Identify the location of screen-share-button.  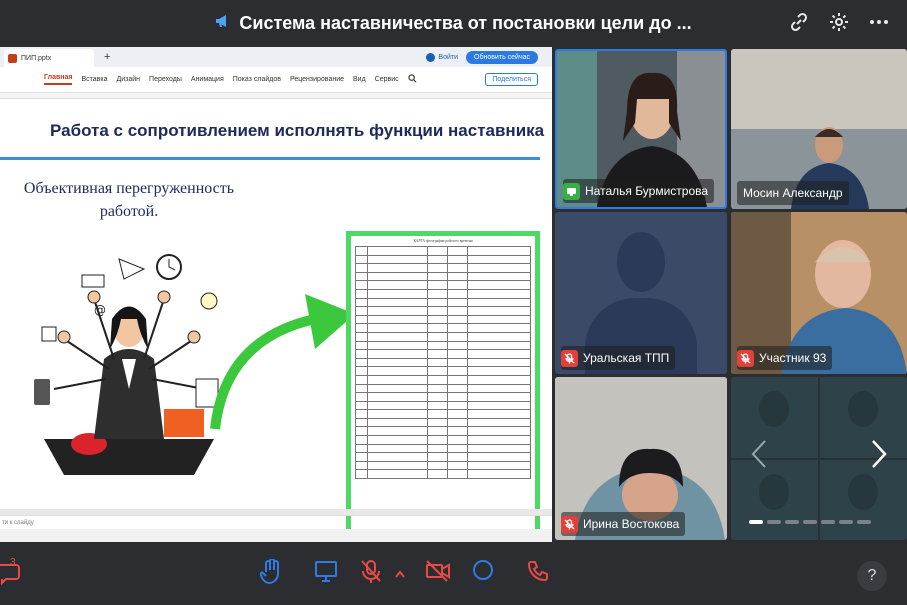
(326, 574).